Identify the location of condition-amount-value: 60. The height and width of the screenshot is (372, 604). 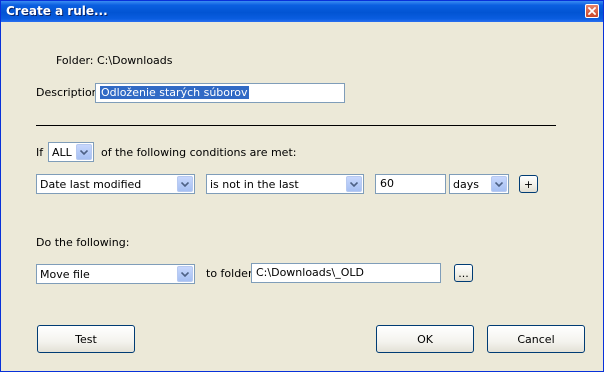
(387, 183).